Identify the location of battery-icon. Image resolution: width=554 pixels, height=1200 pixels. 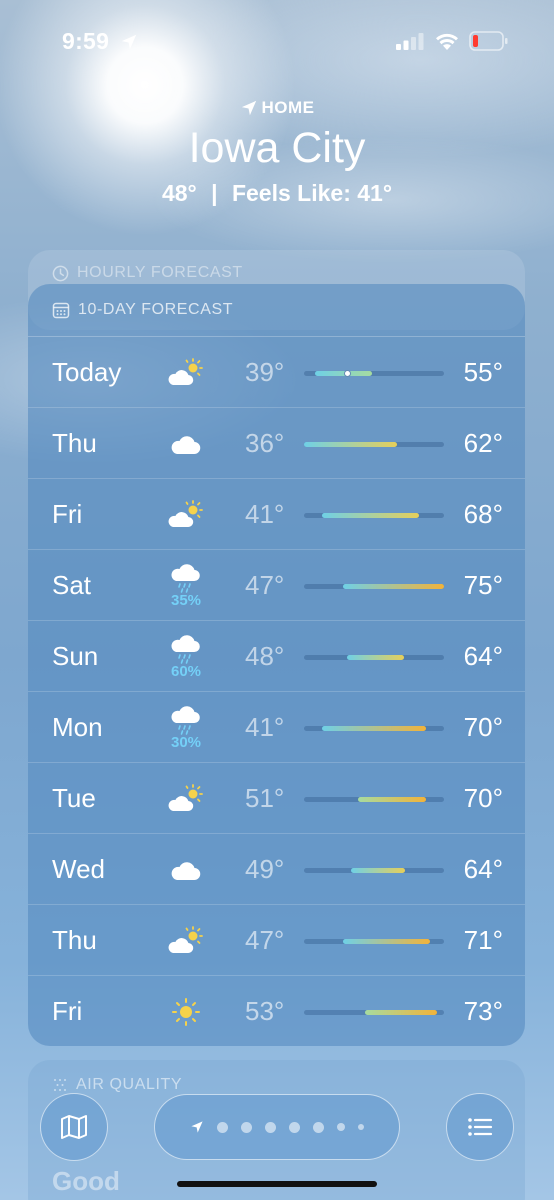
(488, 41).